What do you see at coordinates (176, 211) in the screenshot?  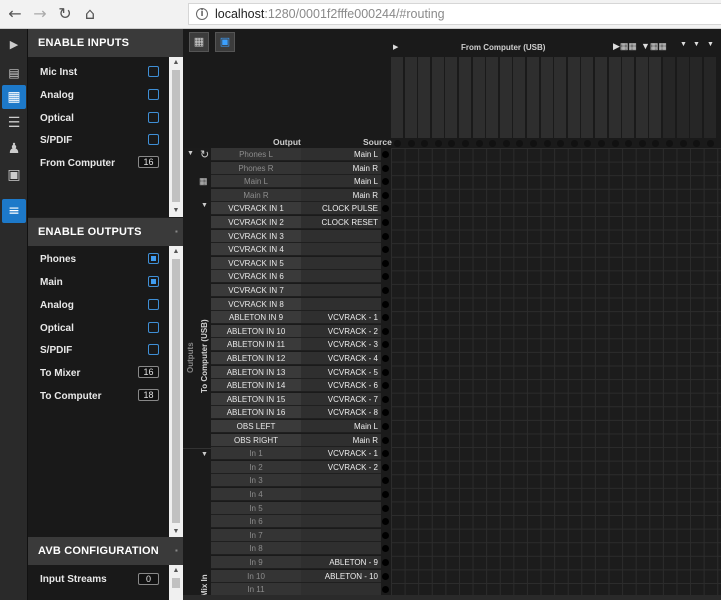 I see `scroll-down-icon: ▼` at bounding box center [176, 211].